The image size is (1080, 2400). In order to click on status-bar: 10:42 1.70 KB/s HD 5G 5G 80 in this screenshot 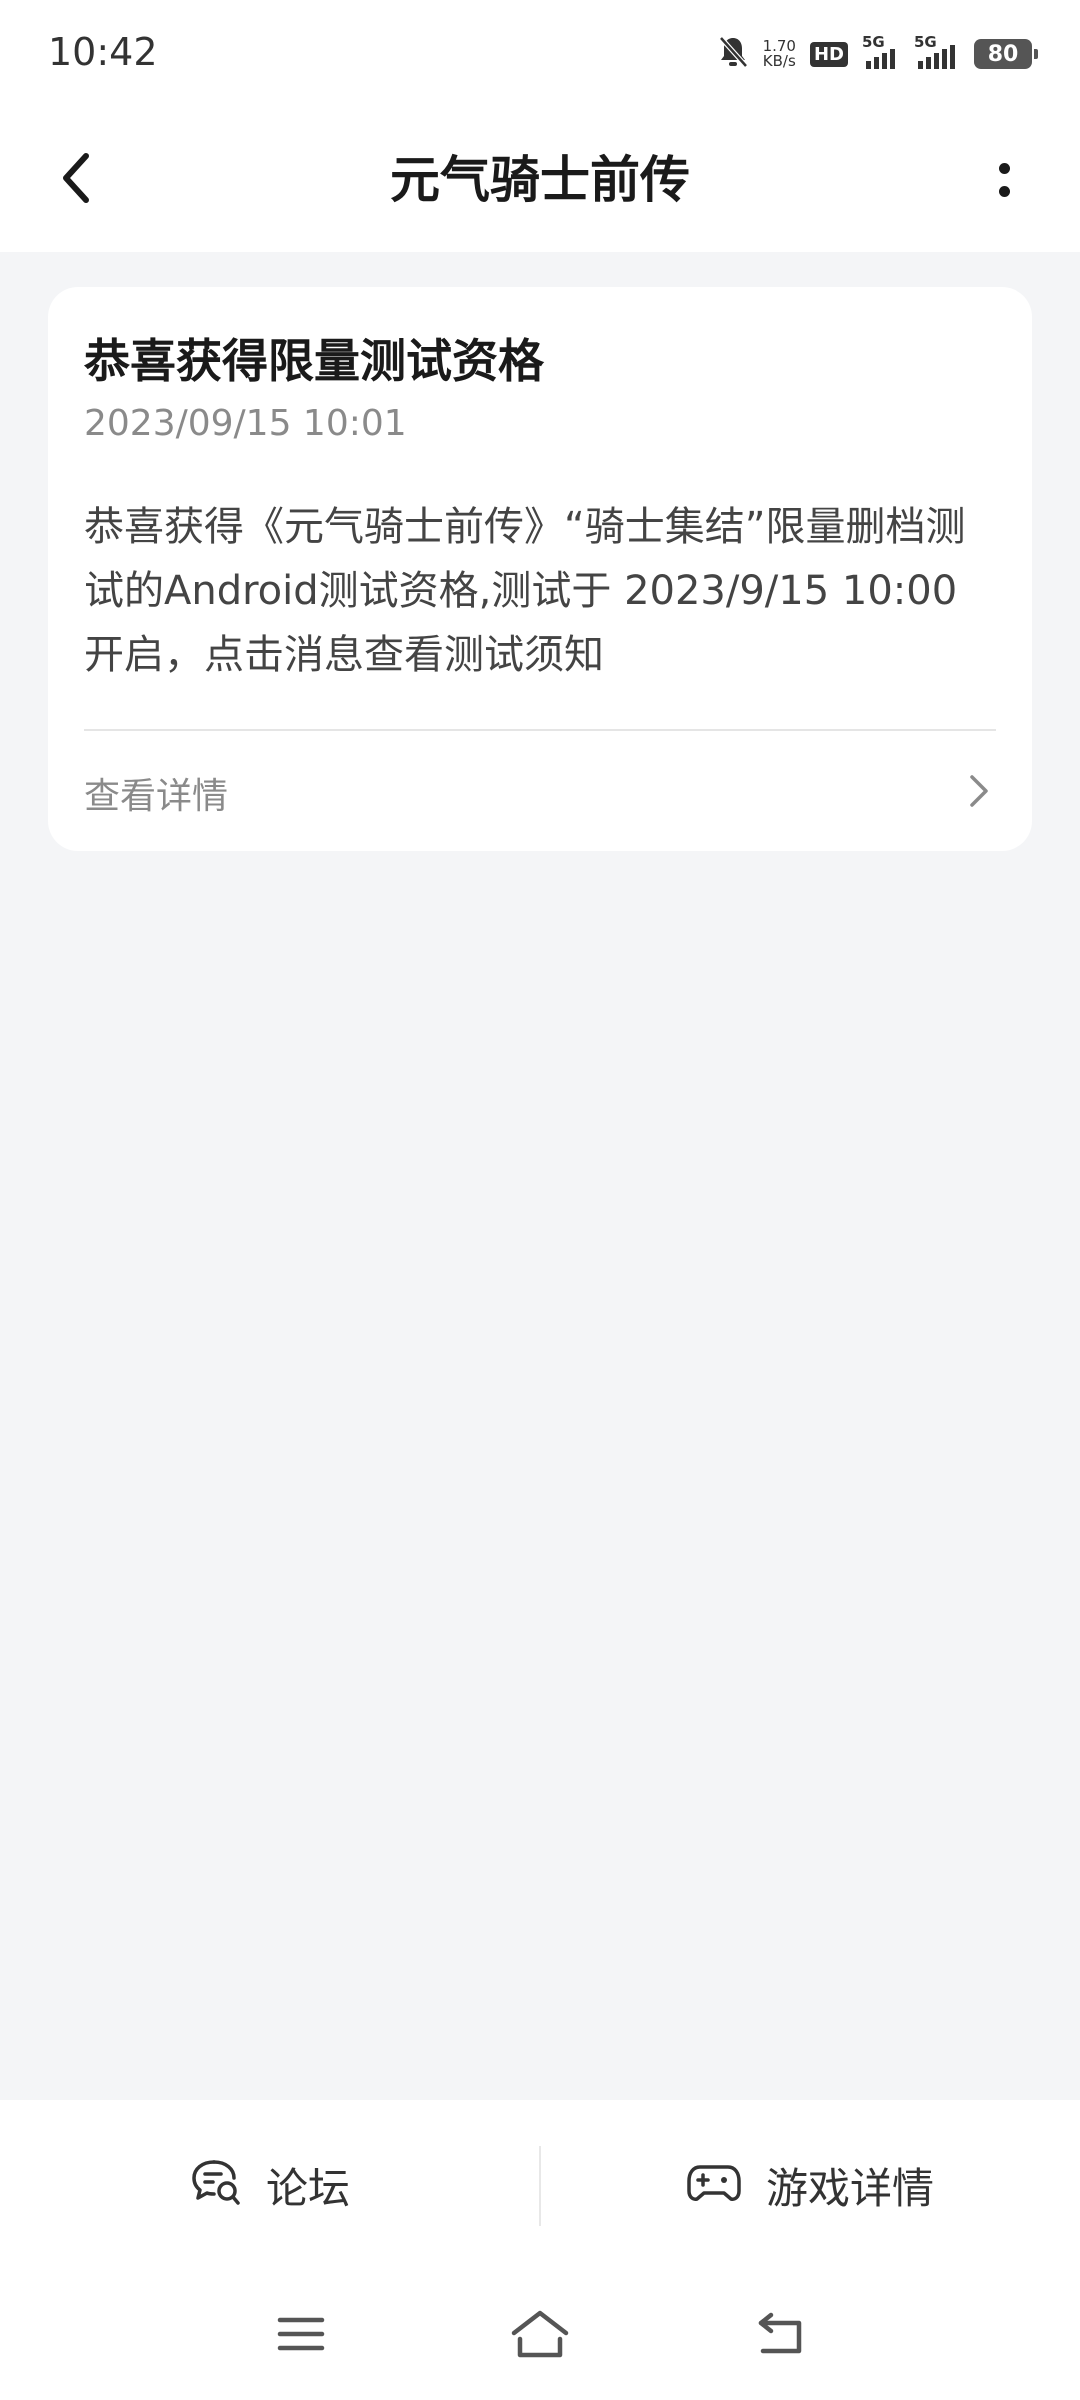, I will do `click(540, 55)`.